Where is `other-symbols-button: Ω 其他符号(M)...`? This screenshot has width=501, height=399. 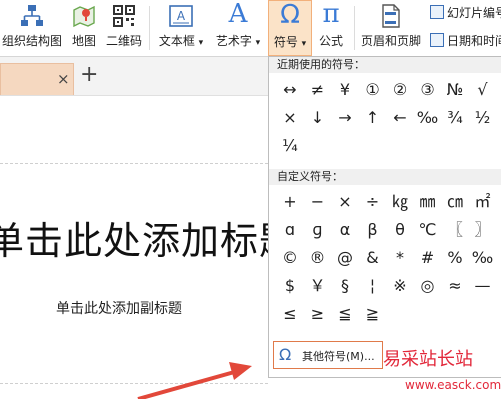 other-symbols-button: Ω 其他符号(M)... is located at coordinates (328, 355).